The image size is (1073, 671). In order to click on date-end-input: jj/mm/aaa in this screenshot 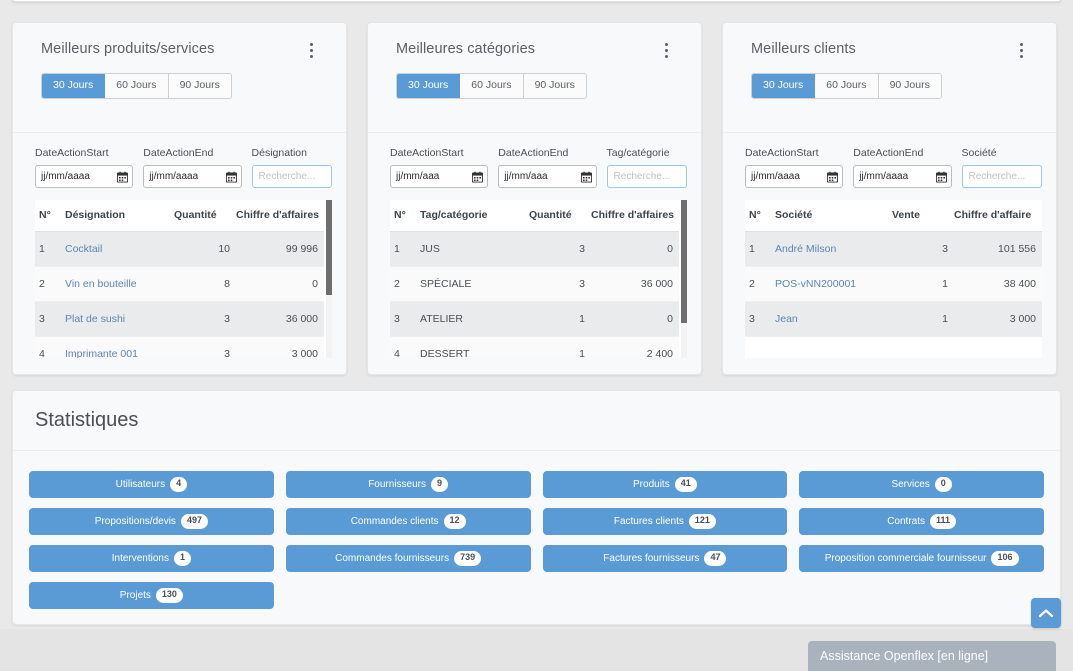, I will do `click(547, 176)`.